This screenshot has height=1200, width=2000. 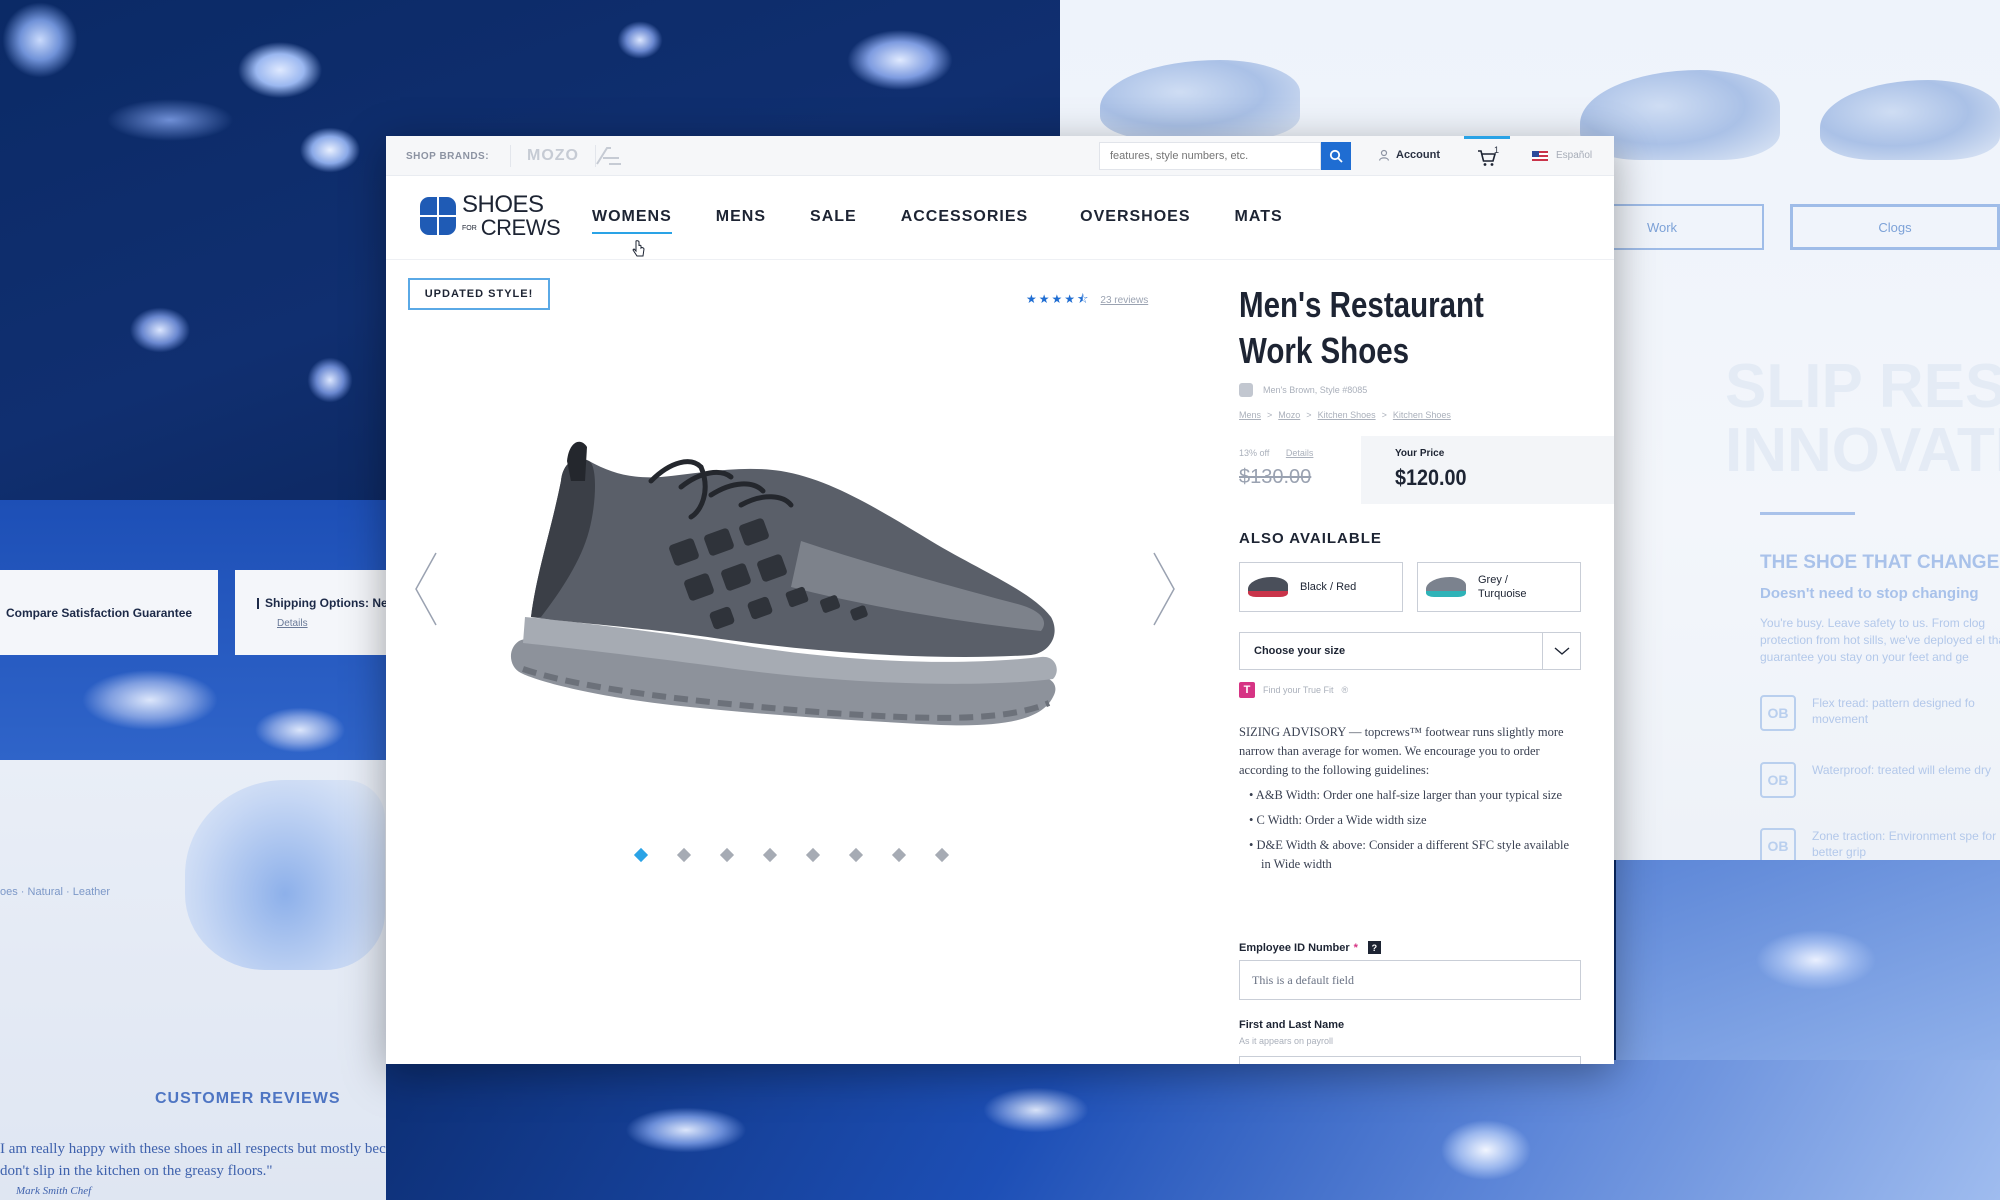 I want to click on review-author: Mark Smith Chef, so click(x=54, y=1191).